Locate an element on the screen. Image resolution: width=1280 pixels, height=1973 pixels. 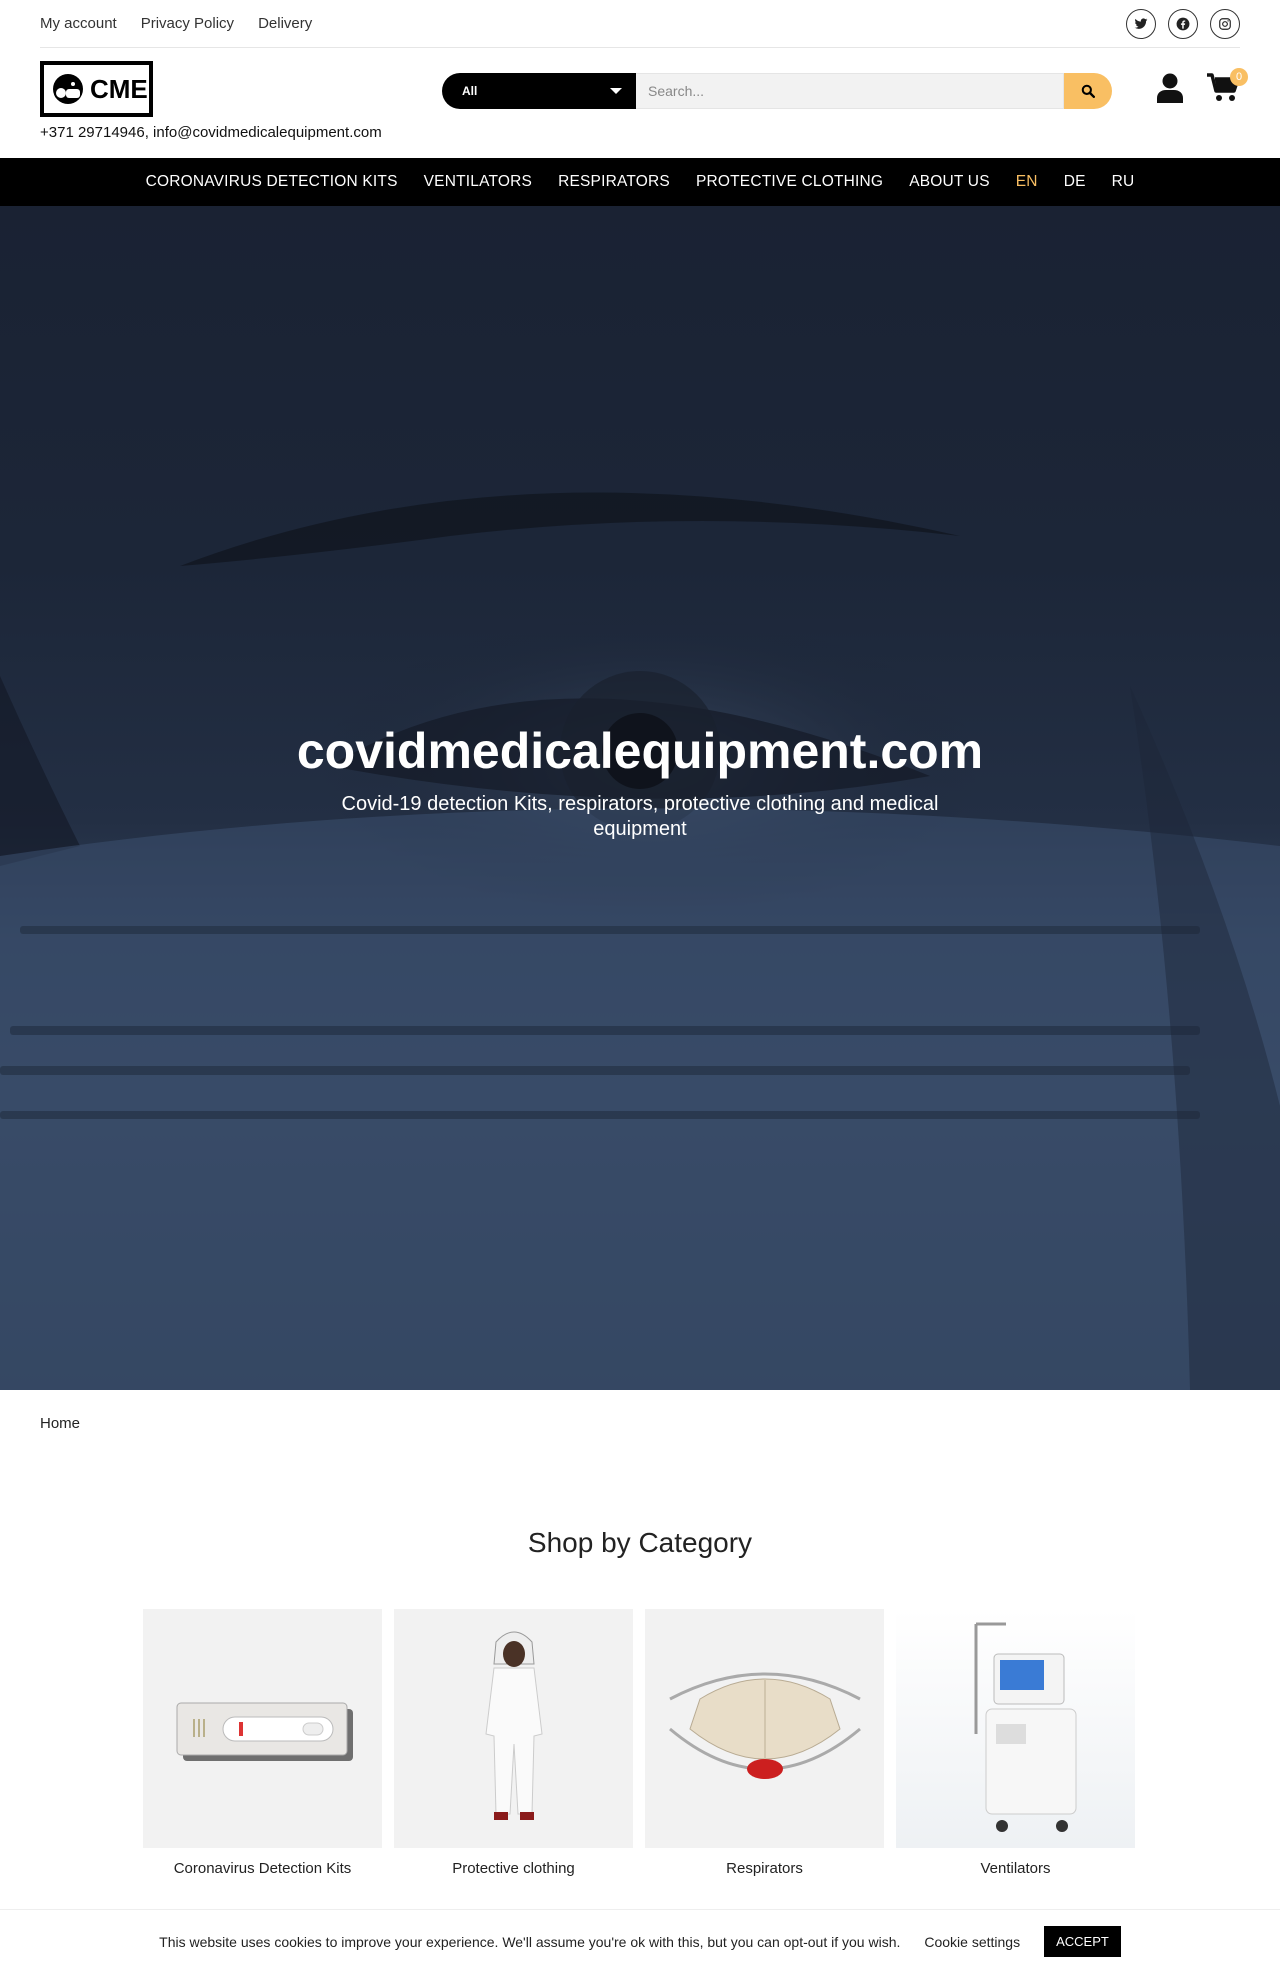
nav-item-lang-ru: RU is located at coordinates (1123, 182).